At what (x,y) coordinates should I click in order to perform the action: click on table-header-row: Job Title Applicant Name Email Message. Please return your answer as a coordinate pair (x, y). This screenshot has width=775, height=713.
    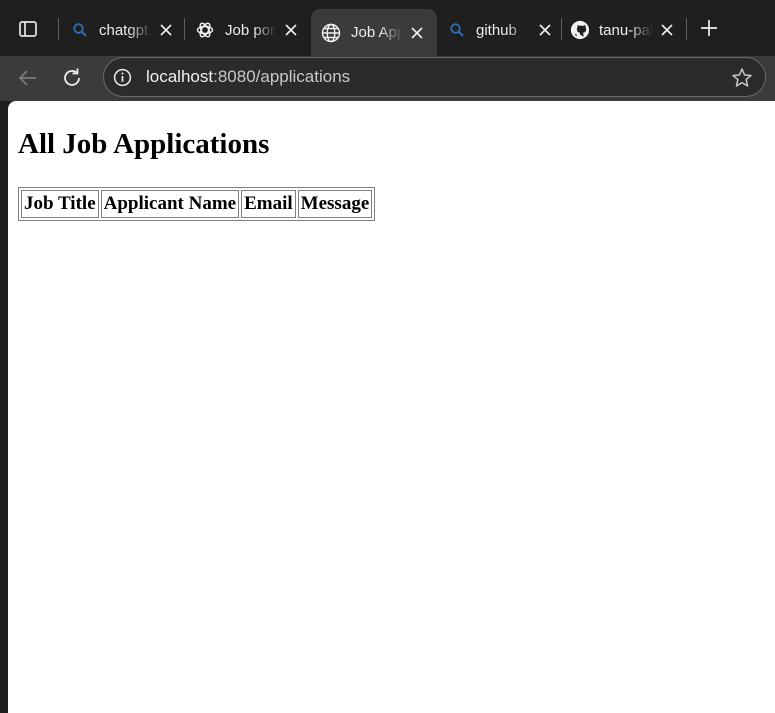
    Looking at the image, I should click on (197, 204).